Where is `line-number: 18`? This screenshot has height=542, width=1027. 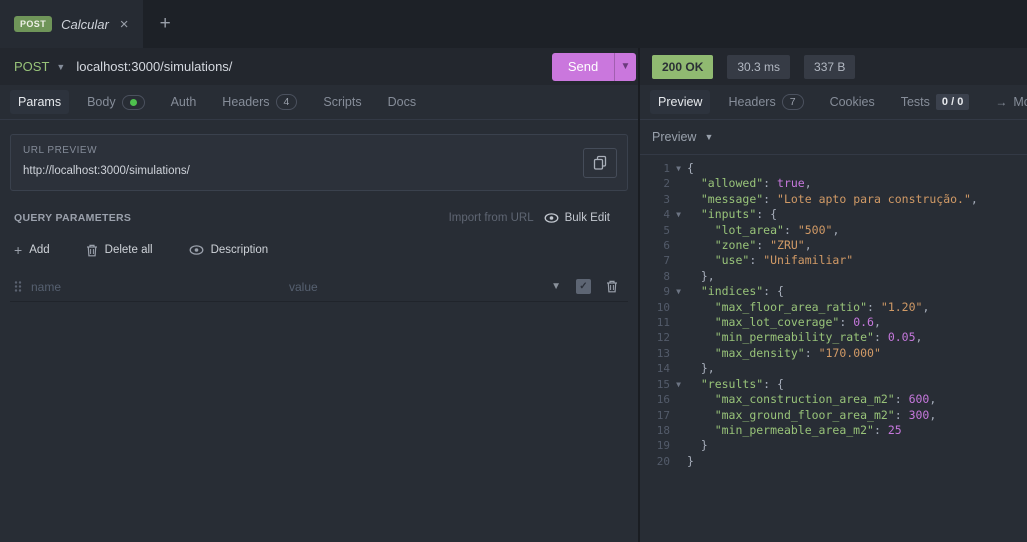
line-number: 18 is located at coordinates (663, 430).